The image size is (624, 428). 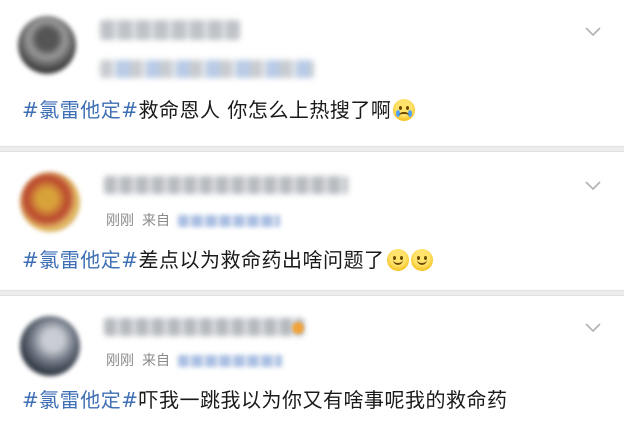 What do you see at coordinates (404, 110) in the screenshot?
I see `crying-face-icon` at bounding box center [404, 110].